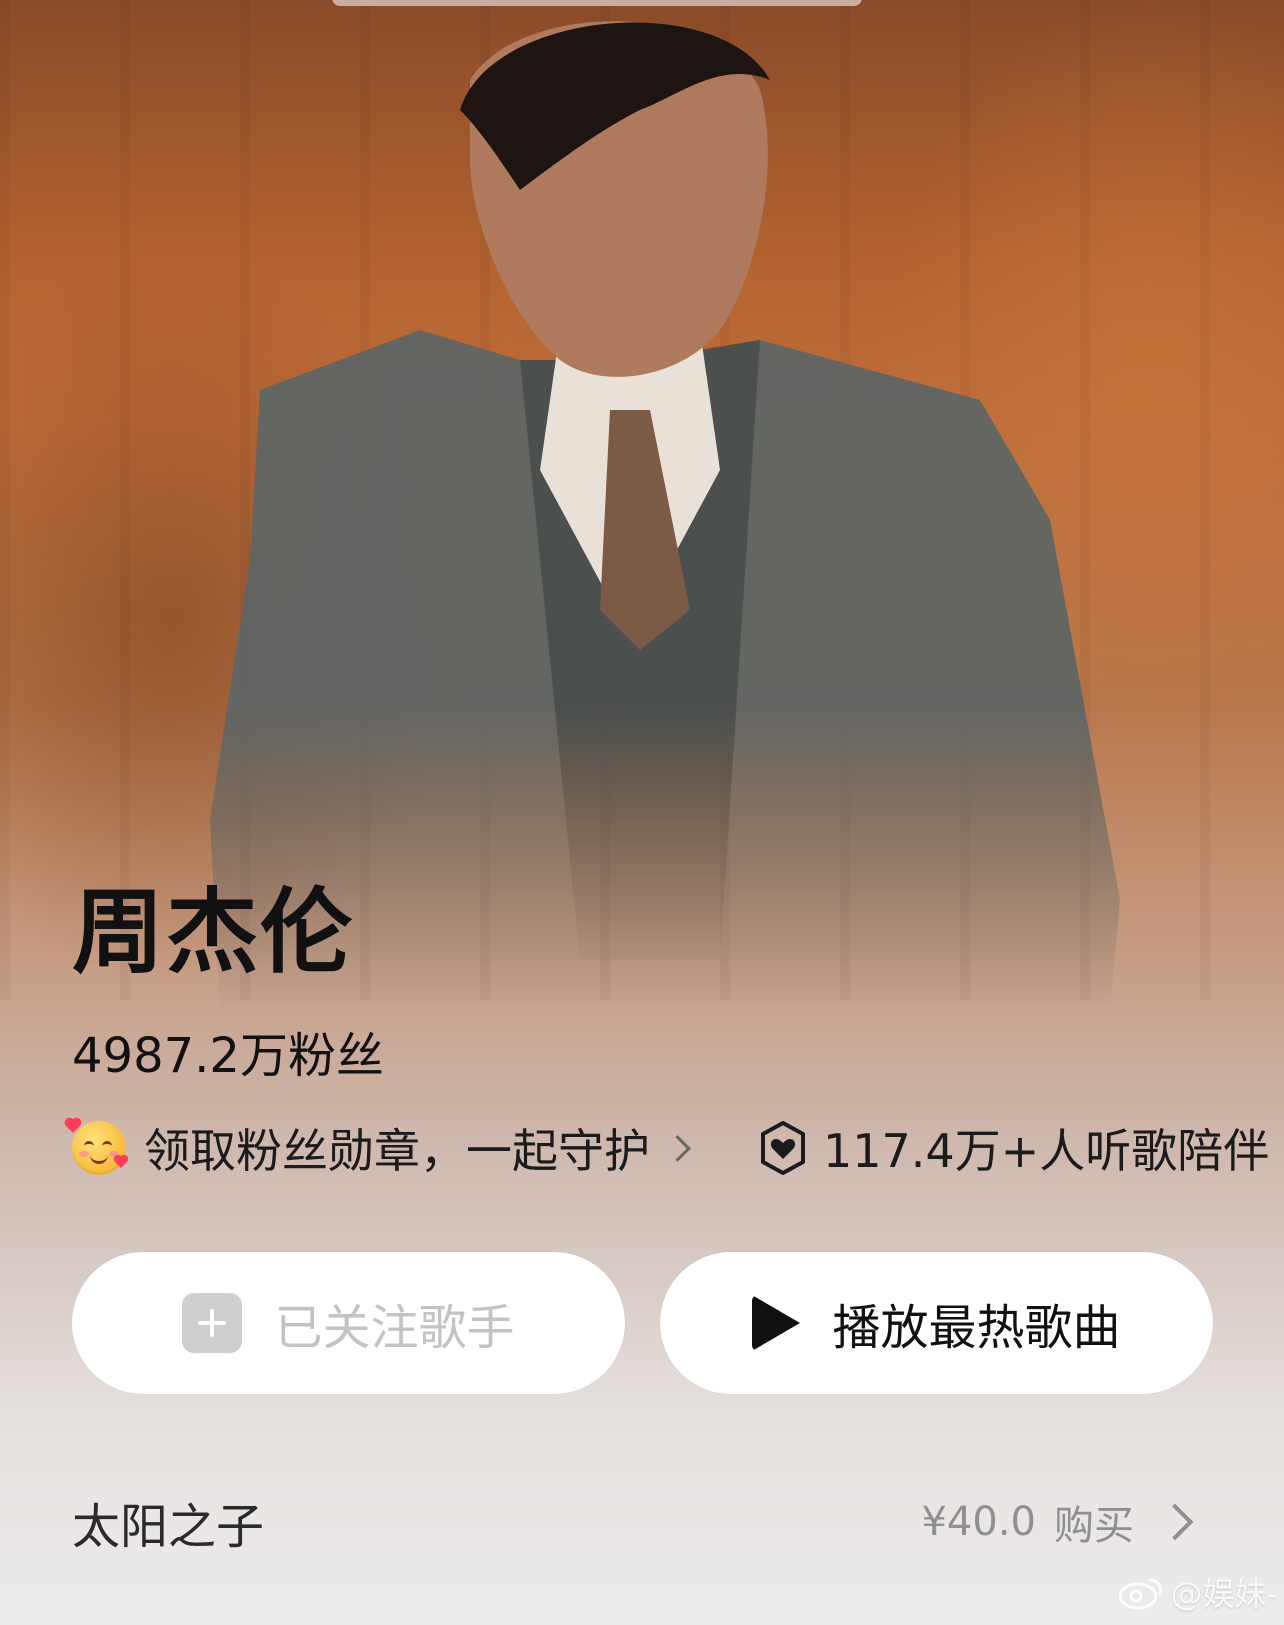 This screenshot has height=1625, width=1284. What do you see at coordinates (1094, 1522) in the screenshot?
I see `buy-link: 购买` at bounding box center [1094, 1522].